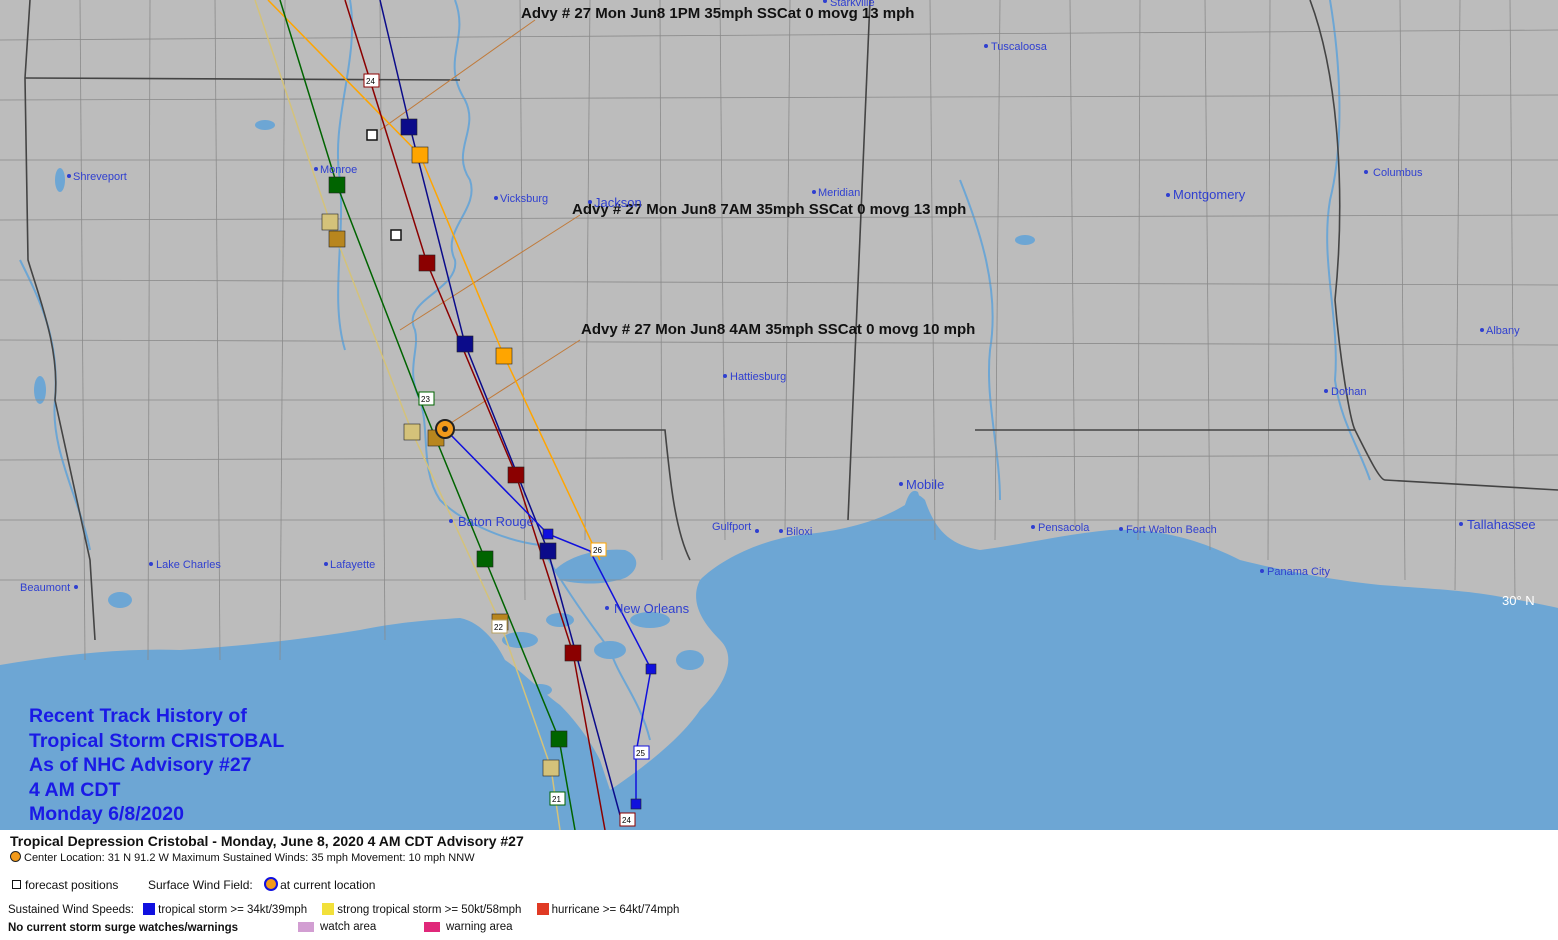  Describe the element at coordinates (652, 608) in the screenshot. I see `svg-text: New Orleans` at that location.